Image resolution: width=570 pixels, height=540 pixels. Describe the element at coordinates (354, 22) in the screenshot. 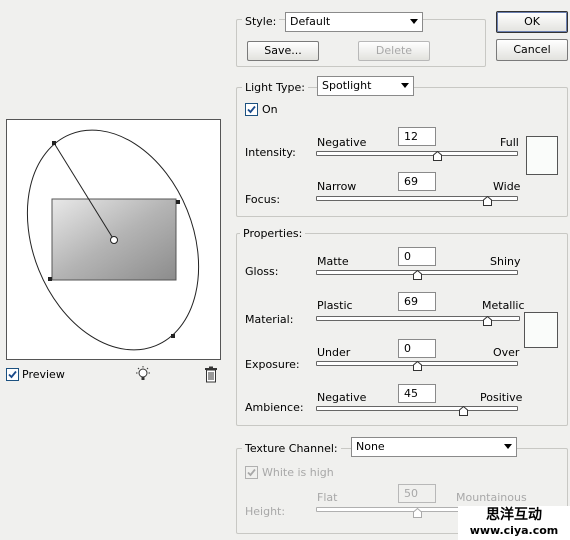

I see `style-dropdown: Default` at that location.